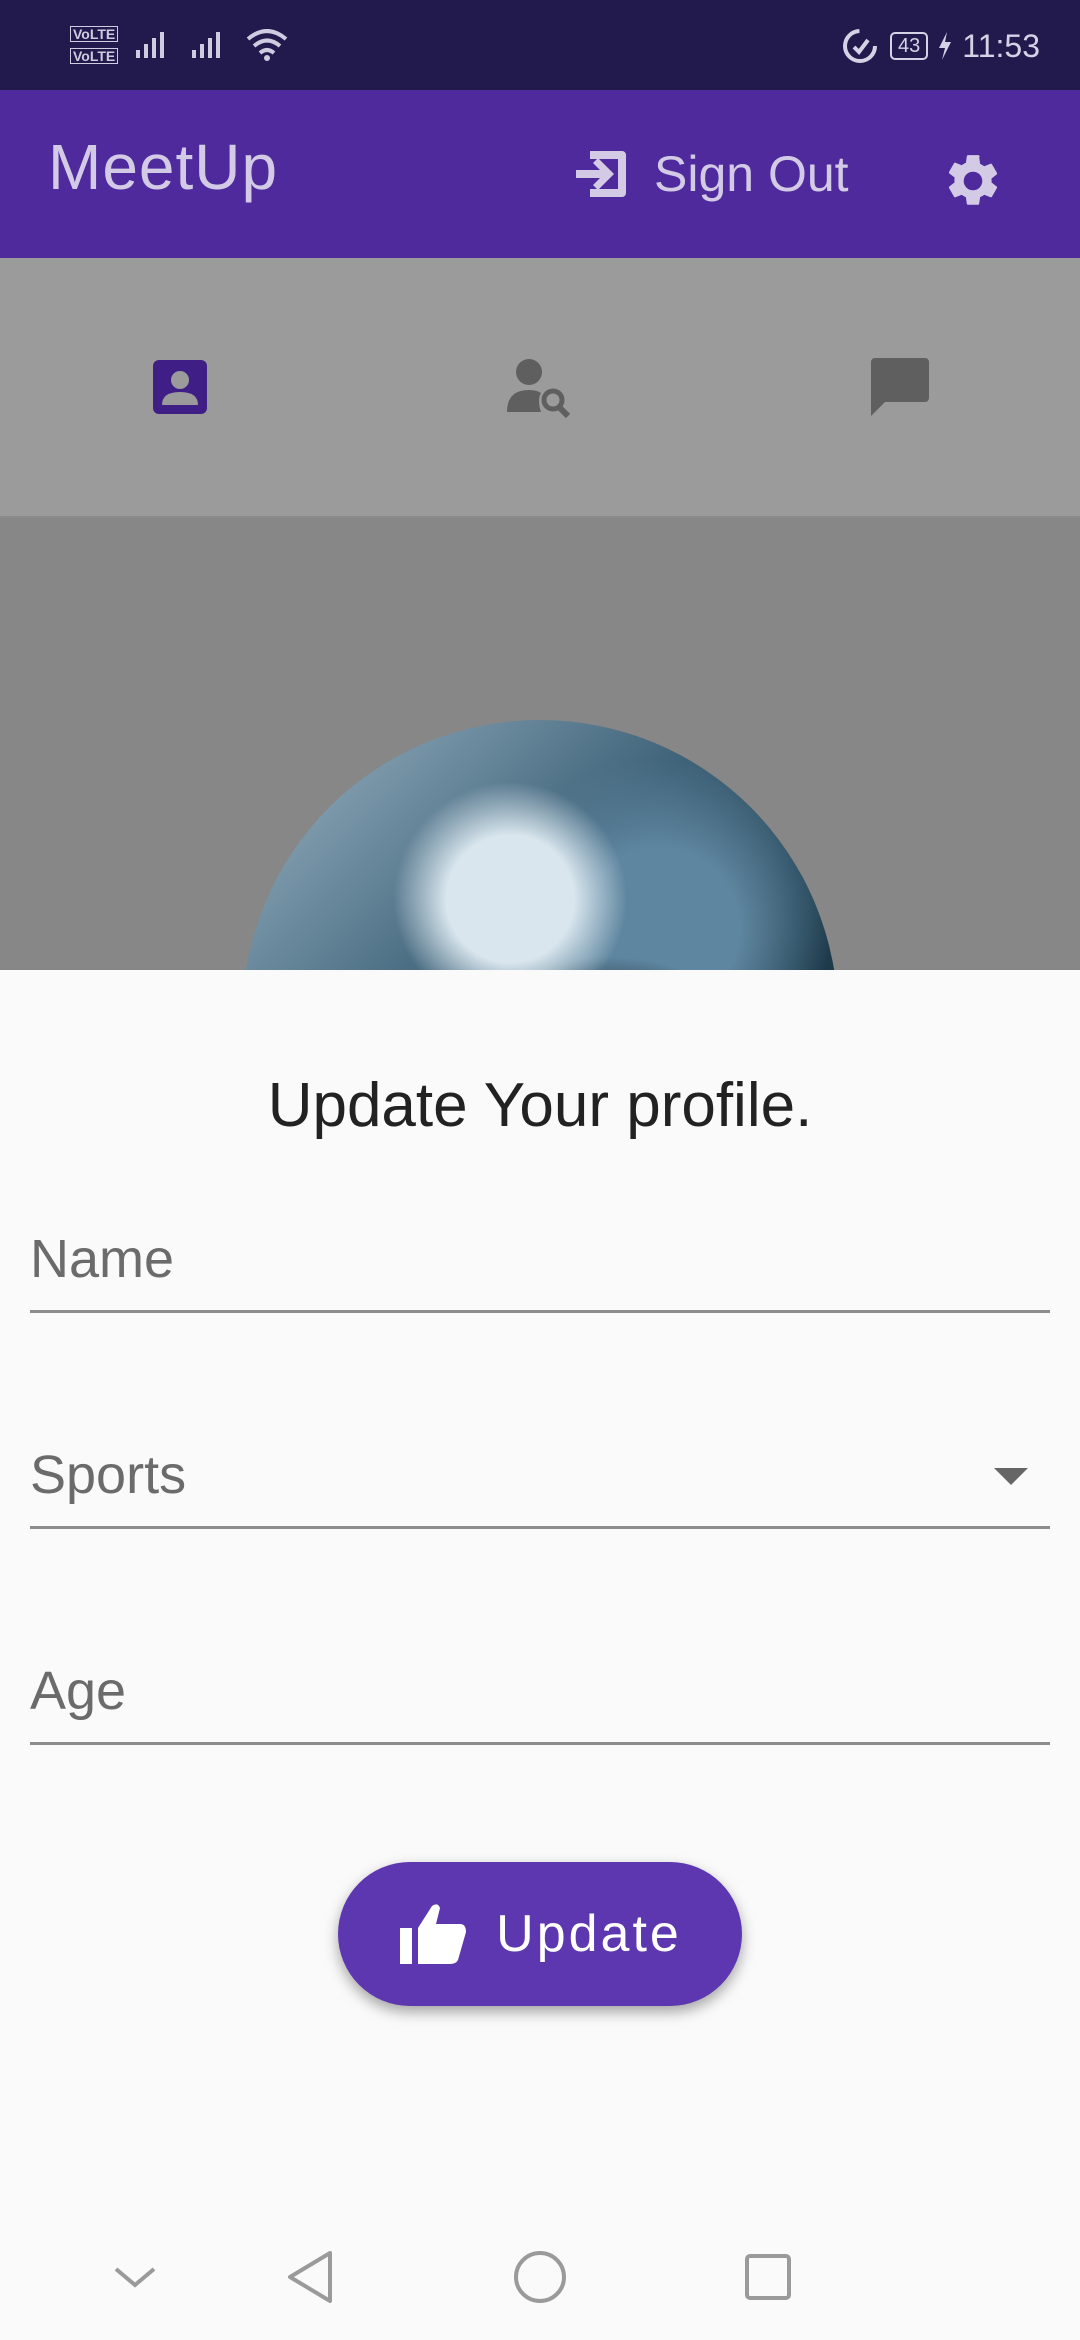  Describe the element at coordinates (540, 1693) in the screenshot. I see `age-field: Age` at that location.